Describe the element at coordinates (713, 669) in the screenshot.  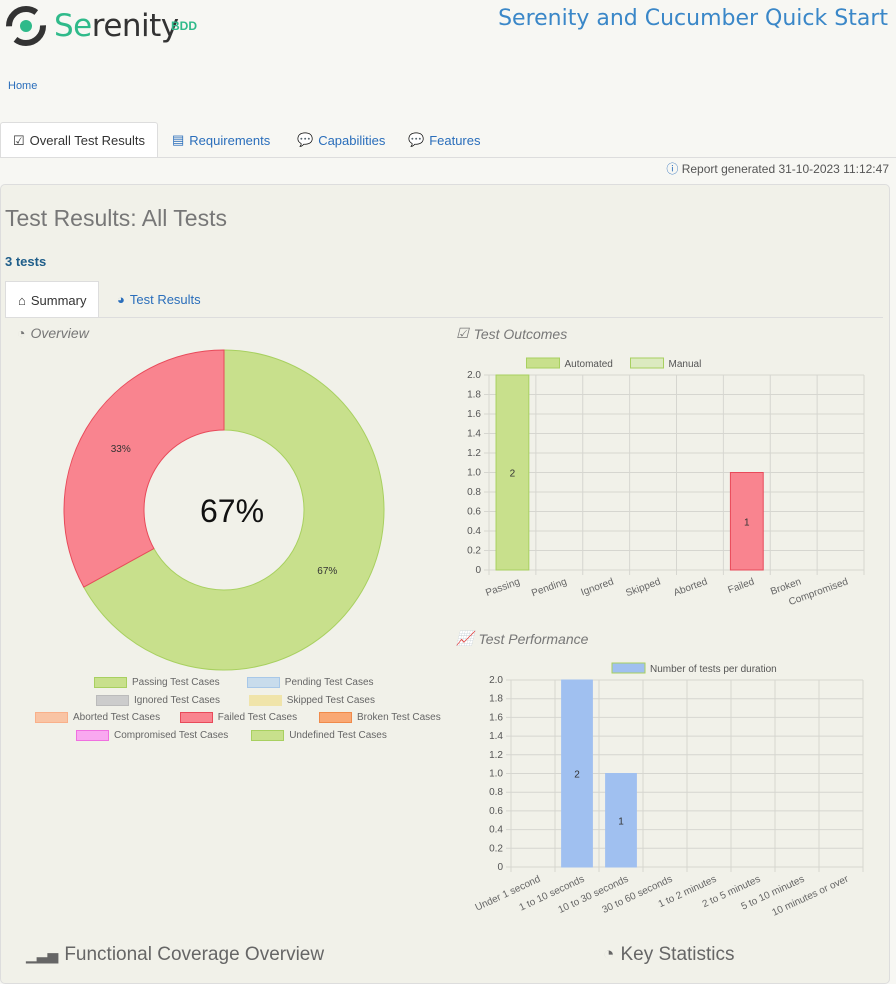
I see `legend-label: Number of tests per duration` at that location.